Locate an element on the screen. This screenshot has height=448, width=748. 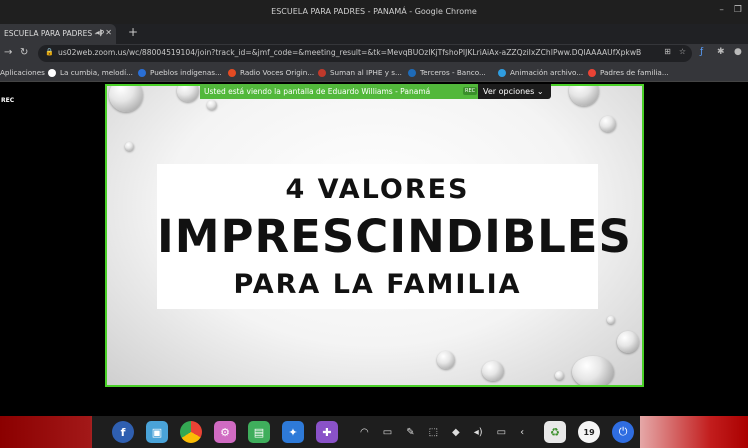
slide-line-2: IMPRESCINDIBLES is located at coordinates (394, 236).